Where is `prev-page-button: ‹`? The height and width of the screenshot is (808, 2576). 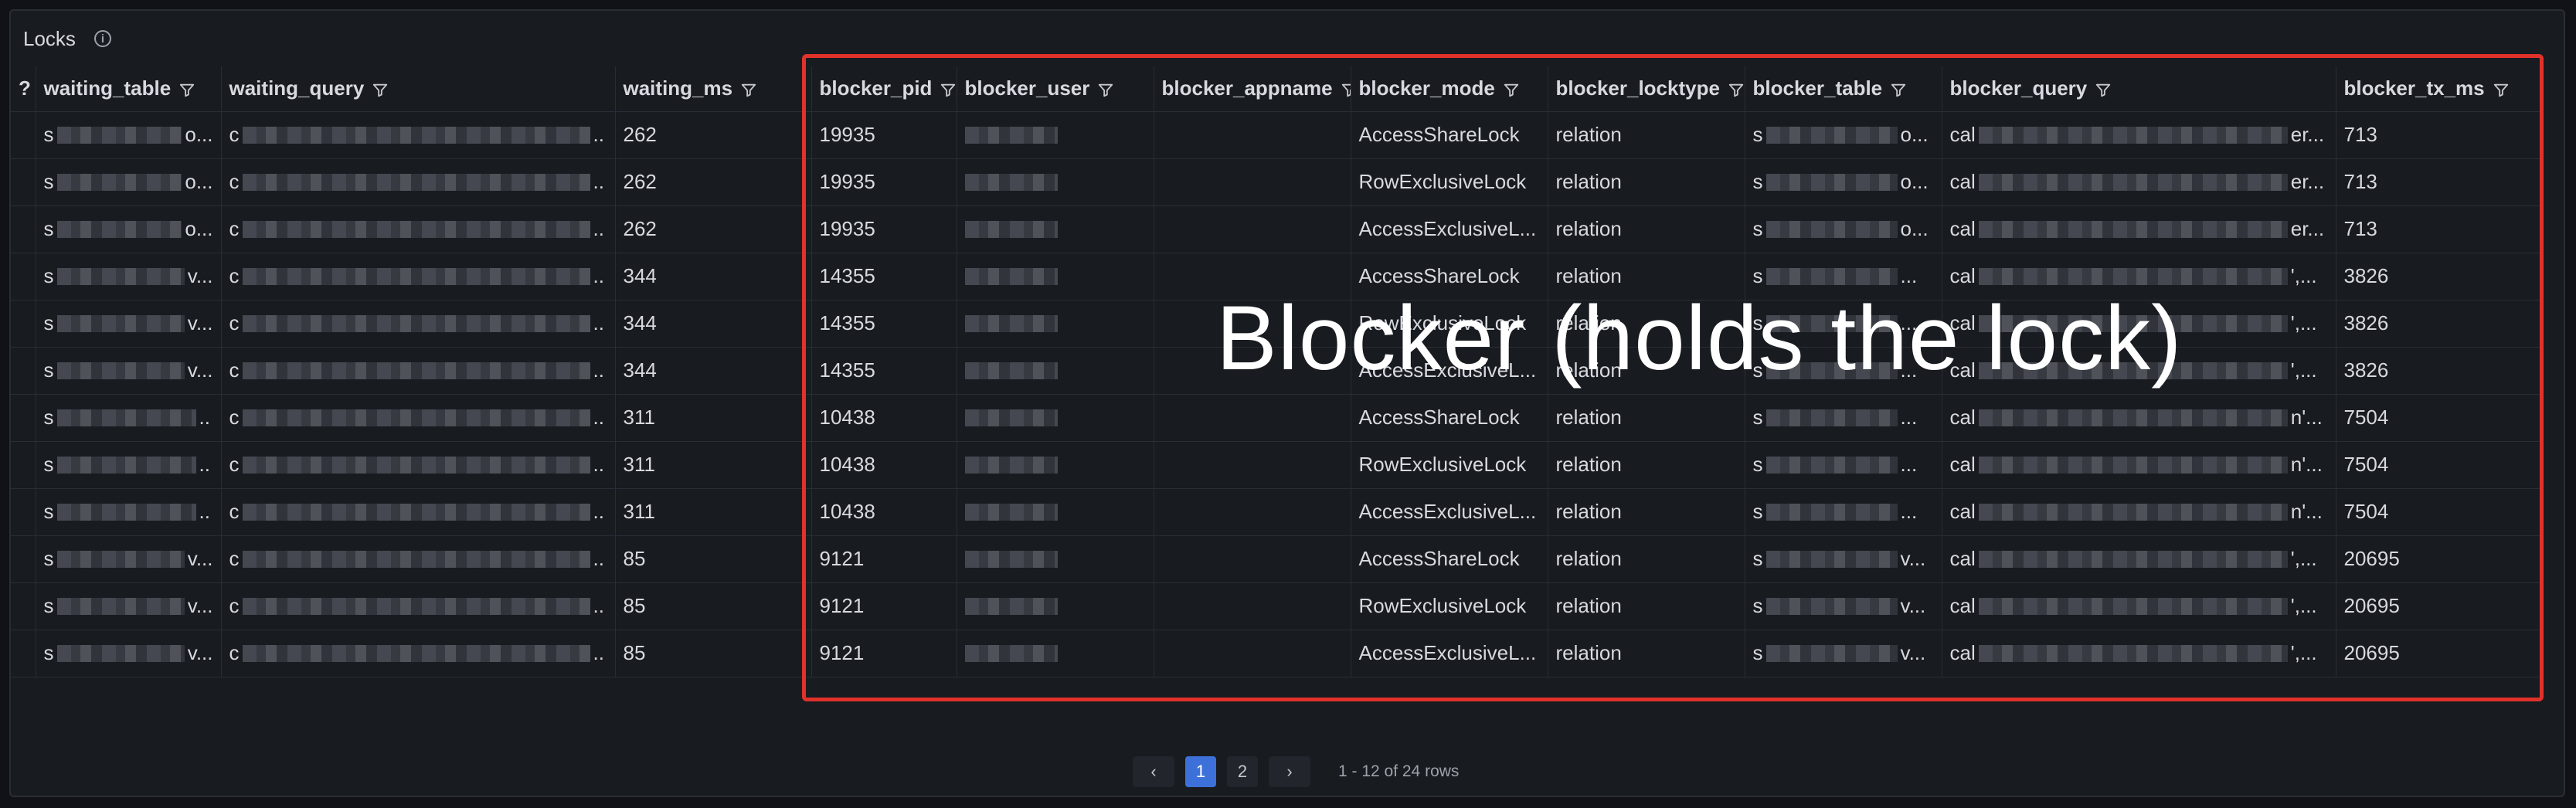
prev-page-button: ‹ is located at coordinates (1153, 771).